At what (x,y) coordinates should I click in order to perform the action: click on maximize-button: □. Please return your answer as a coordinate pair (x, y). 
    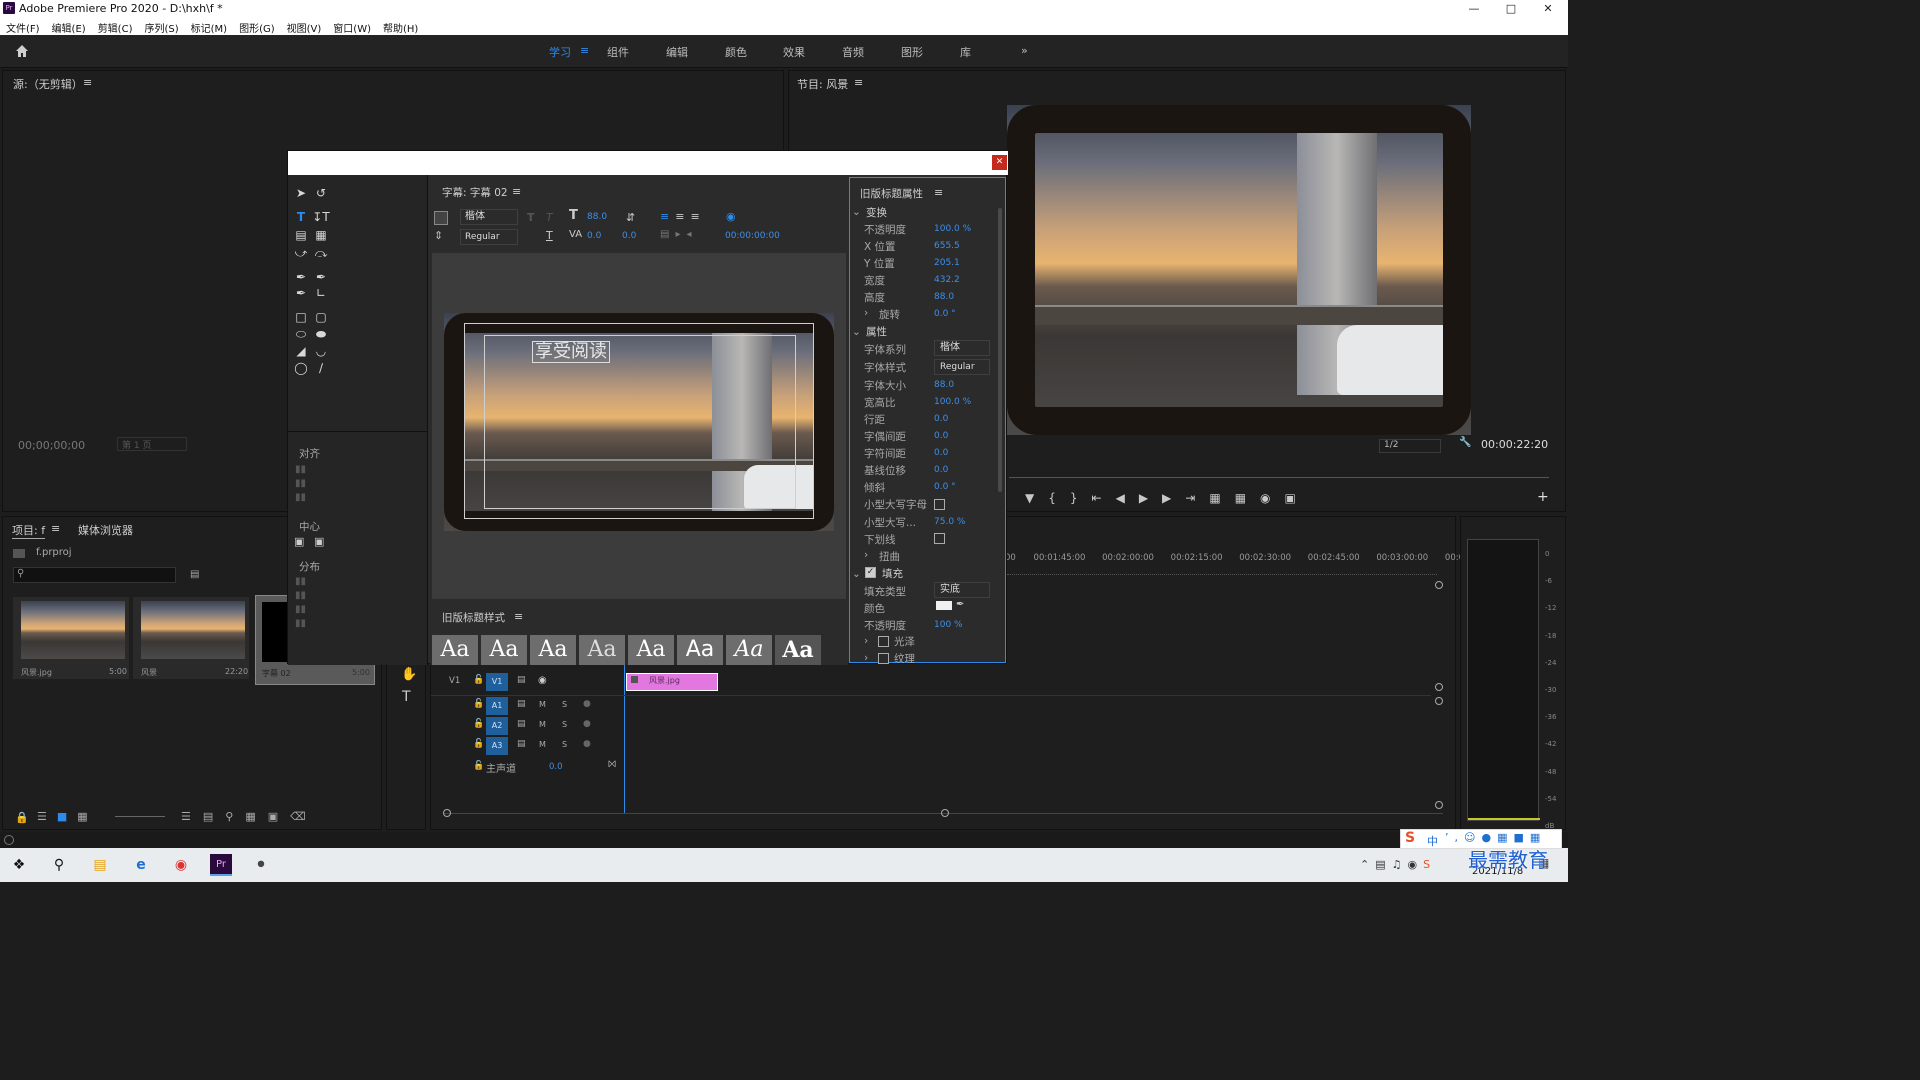
    Looking at the image, I should click on (1511, 9).